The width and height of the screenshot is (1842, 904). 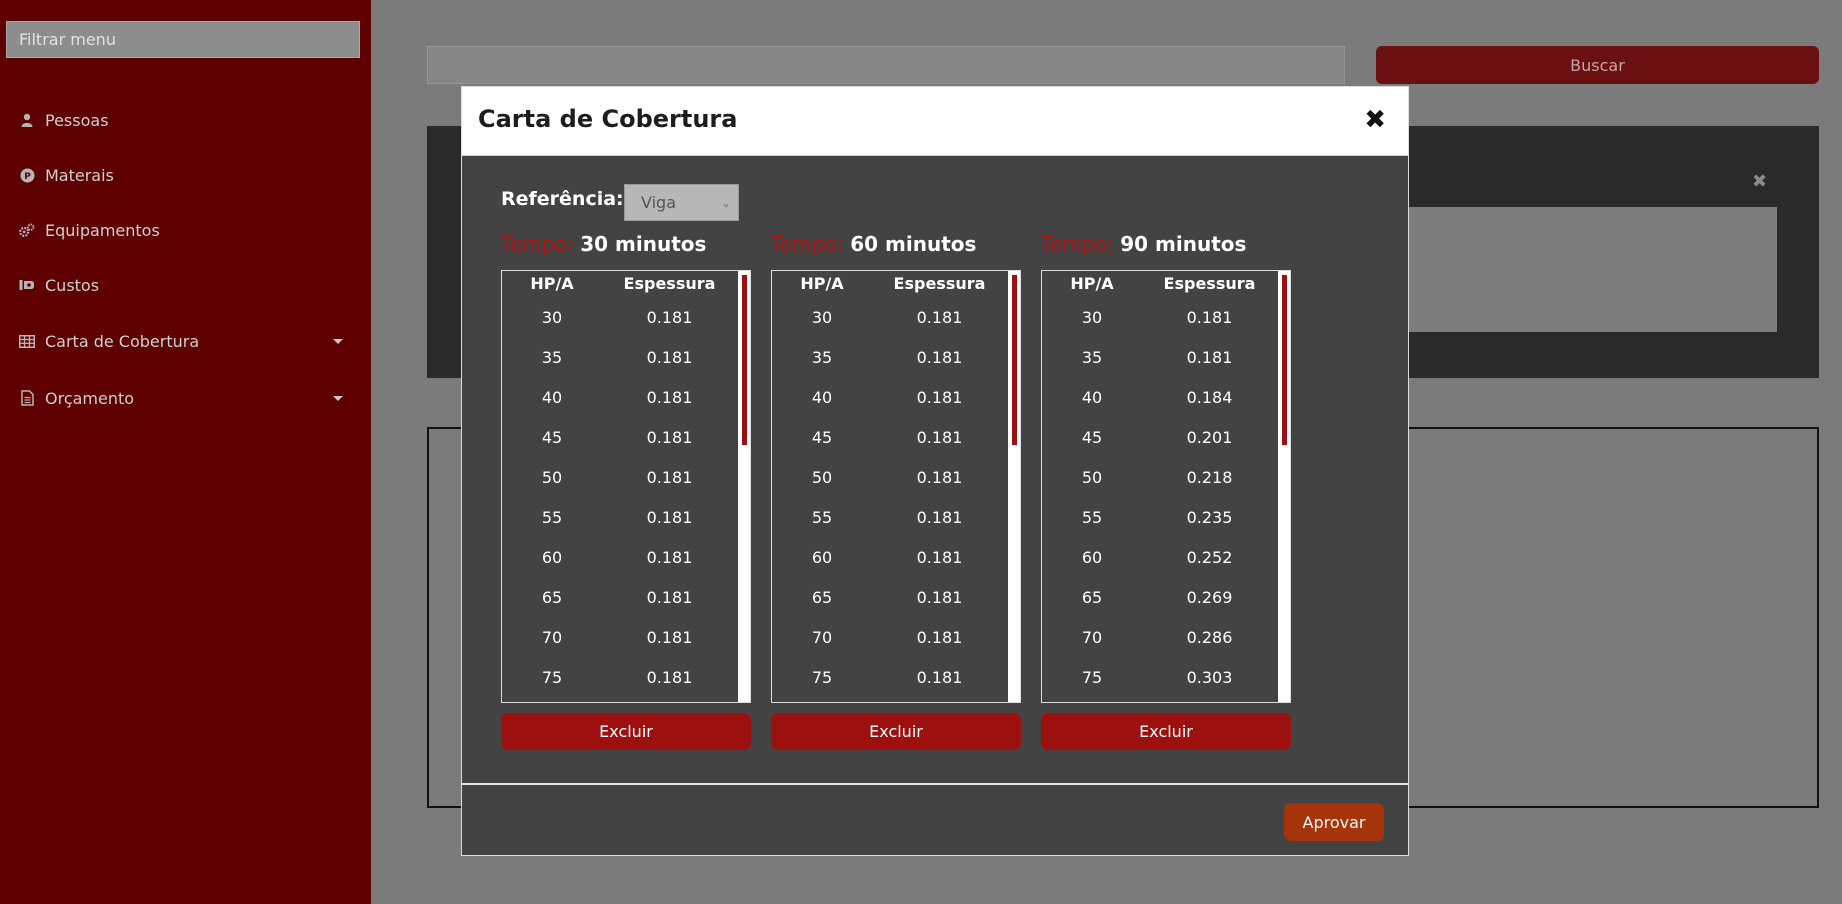 What do you see at coordinates (889, 397) in the screenshot?
I see `table-row: 40 0.181` at bounding box center [889, 397].